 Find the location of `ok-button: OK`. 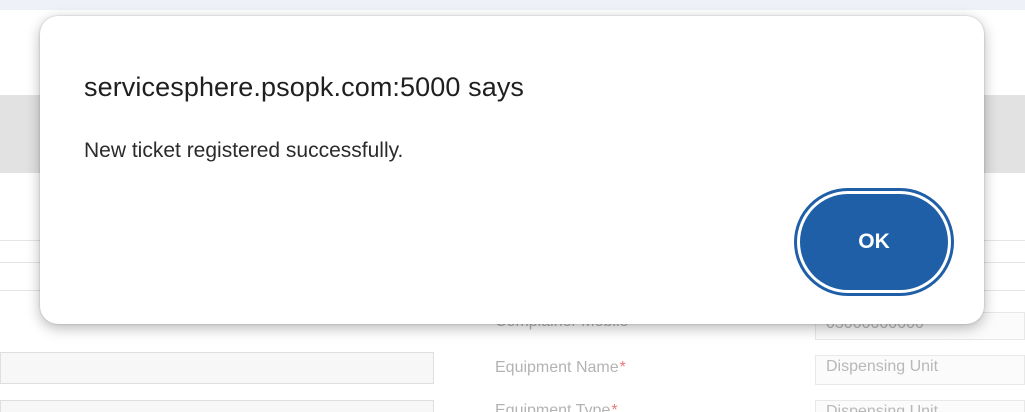

ok-button: OK is located at coordinates (874, 242).